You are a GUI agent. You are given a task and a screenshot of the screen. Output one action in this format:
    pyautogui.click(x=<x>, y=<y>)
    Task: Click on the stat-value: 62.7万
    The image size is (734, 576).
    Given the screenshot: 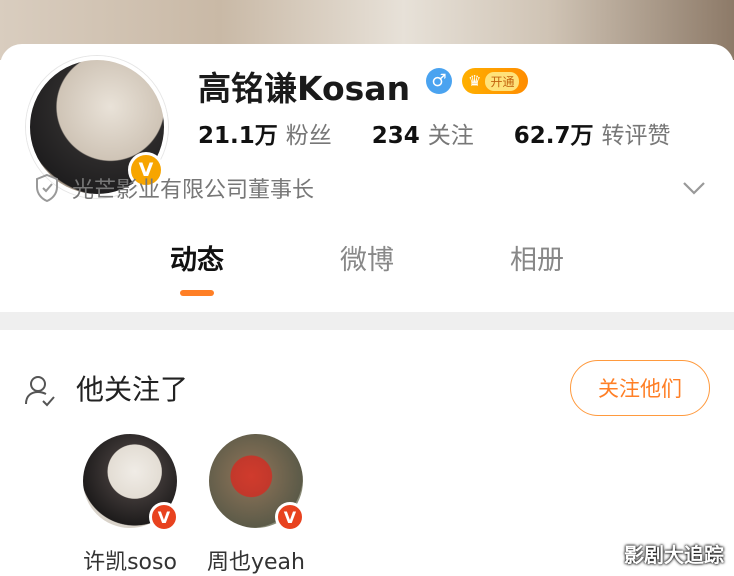 What is the action you would take?
    pyautogui.click(x=553, y=136)
    